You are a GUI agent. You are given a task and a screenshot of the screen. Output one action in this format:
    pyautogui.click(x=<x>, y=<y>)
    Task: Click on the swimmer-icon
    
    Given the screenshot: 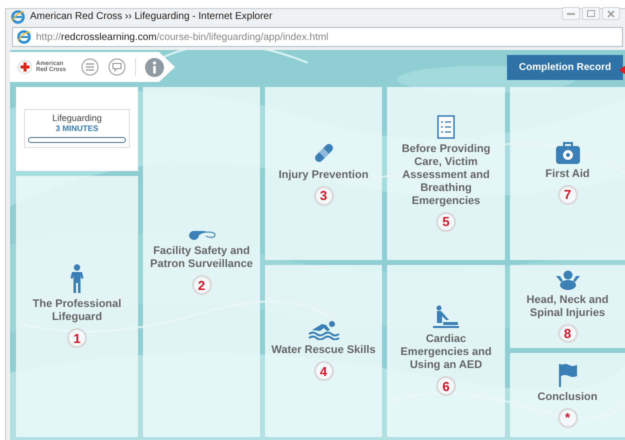 What is the action you would take?
    pyautogui.click(x=324, y=330)
    